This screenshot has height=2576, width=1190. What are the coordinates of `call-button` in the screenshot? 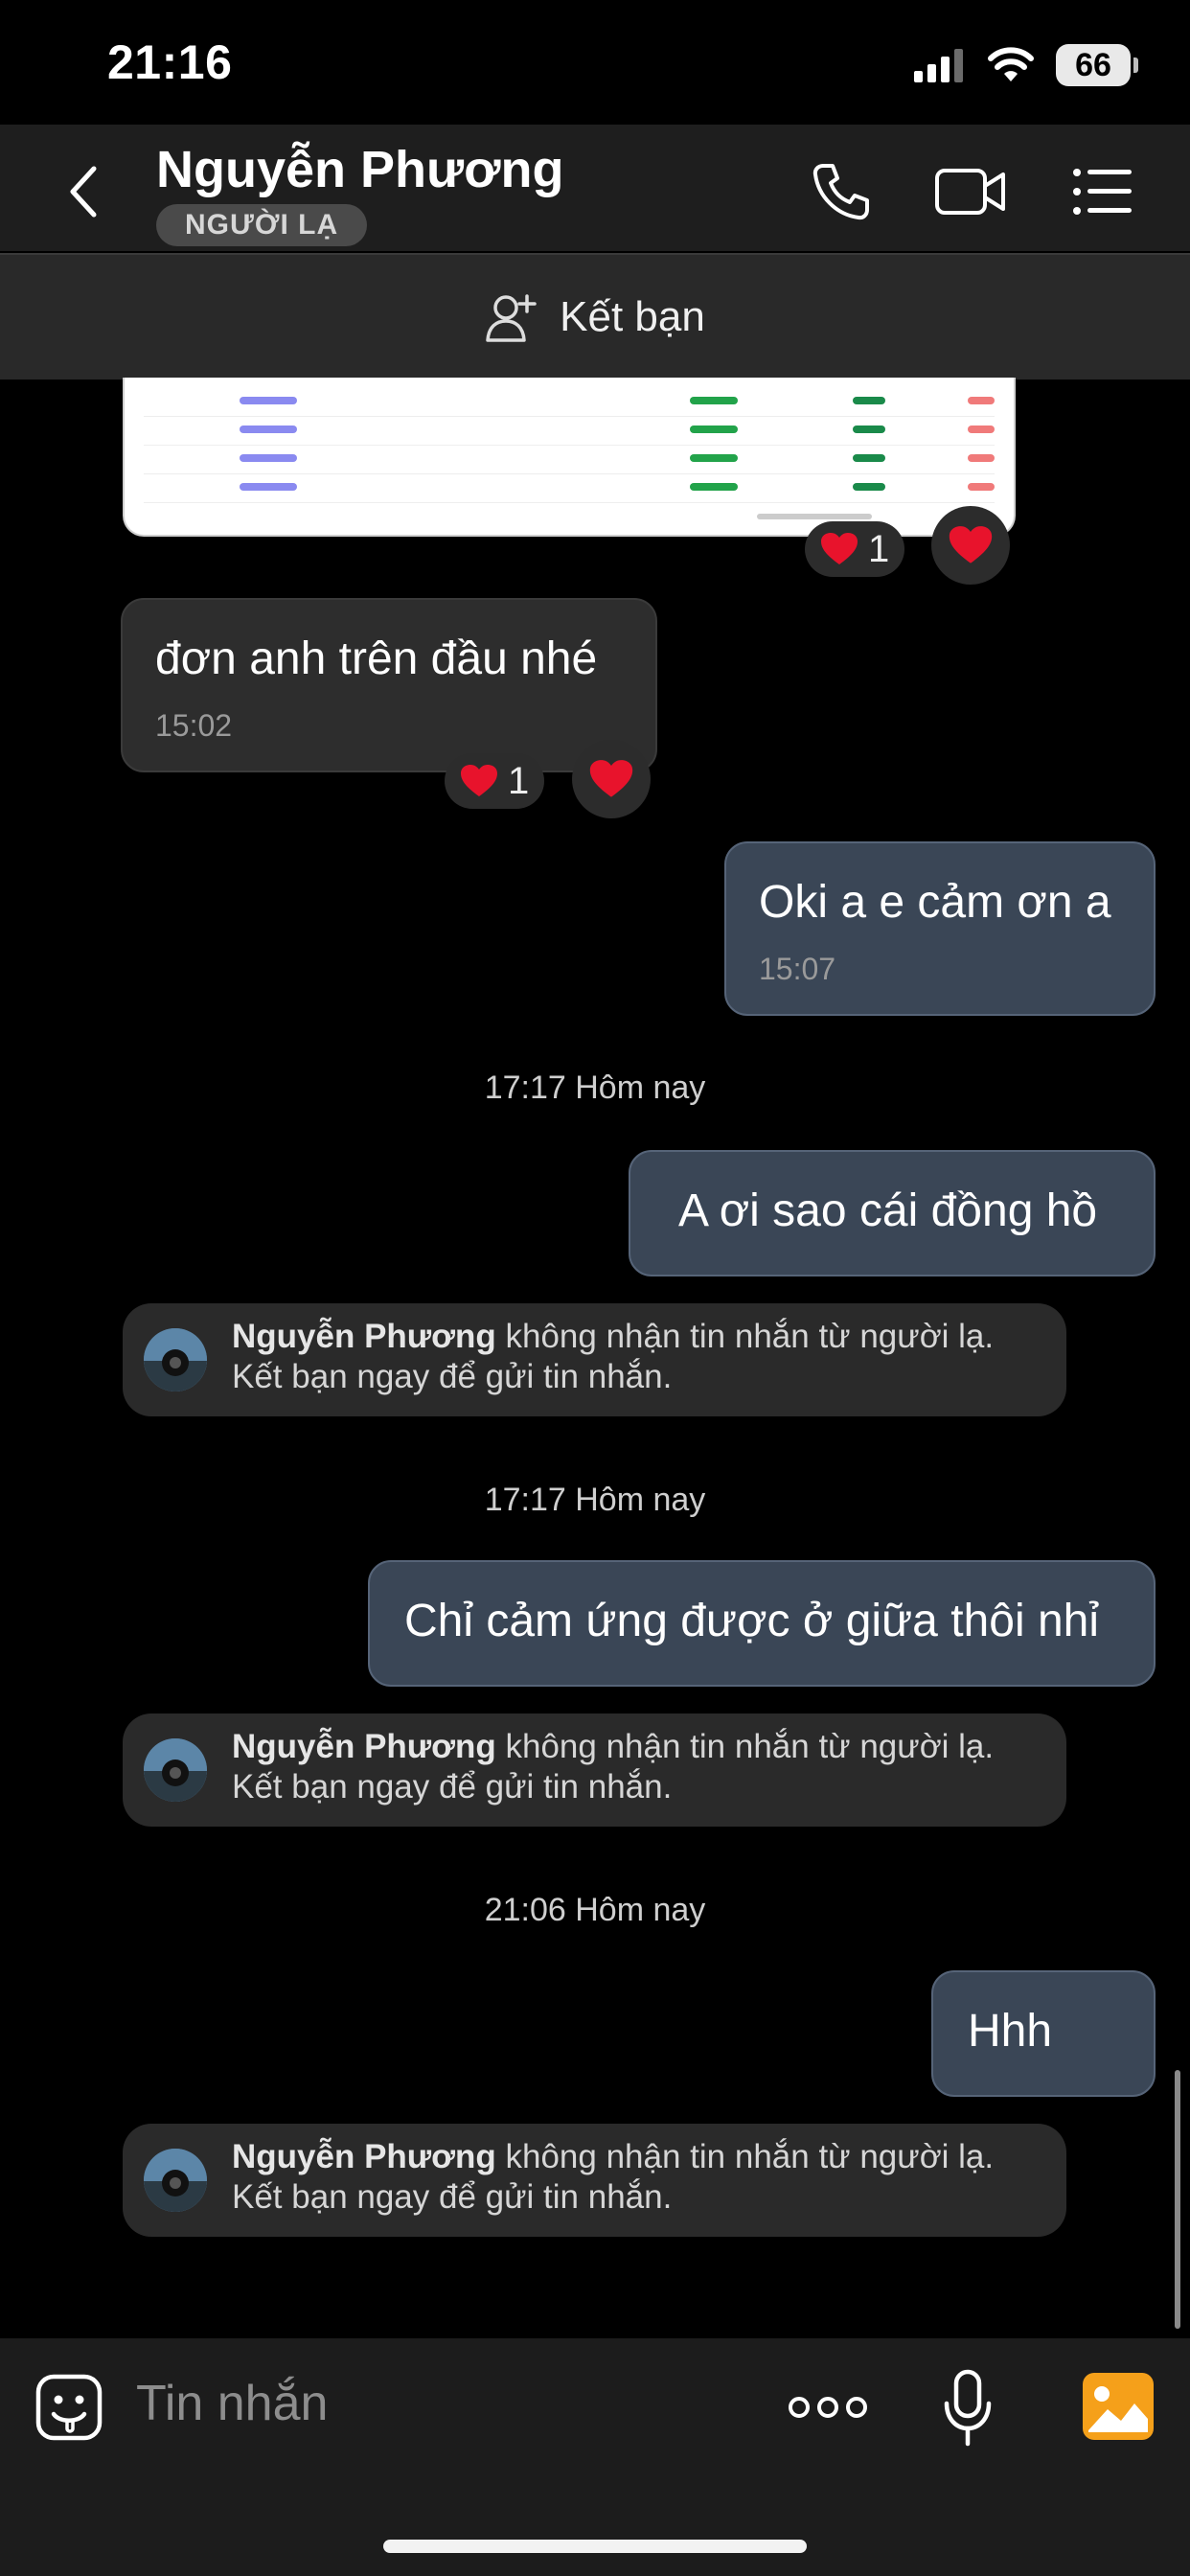 It's located at (842, 191).